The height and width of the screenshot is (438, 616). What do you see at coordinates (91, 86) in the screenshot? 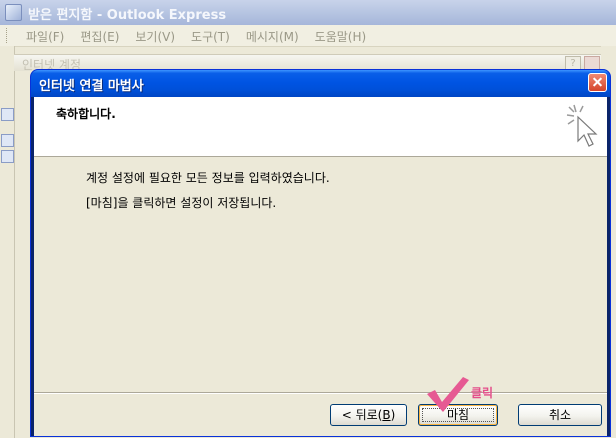
I see `wizard-title: 인터넷 연결 마법사` at bounding box center [91, 86].